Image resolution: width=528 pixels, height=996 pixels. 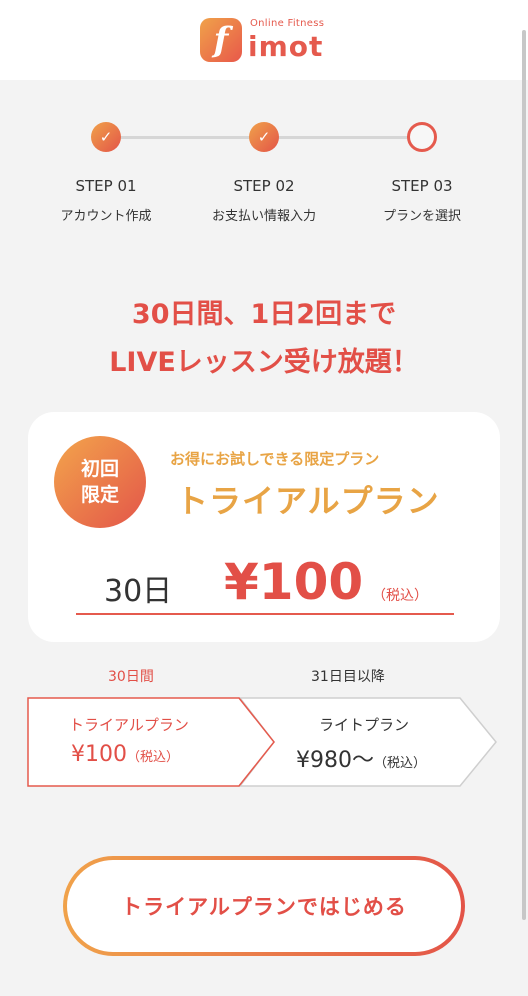 I want to click on timeline-label-first-30-days: 30日間, so click(x=131, y=677).